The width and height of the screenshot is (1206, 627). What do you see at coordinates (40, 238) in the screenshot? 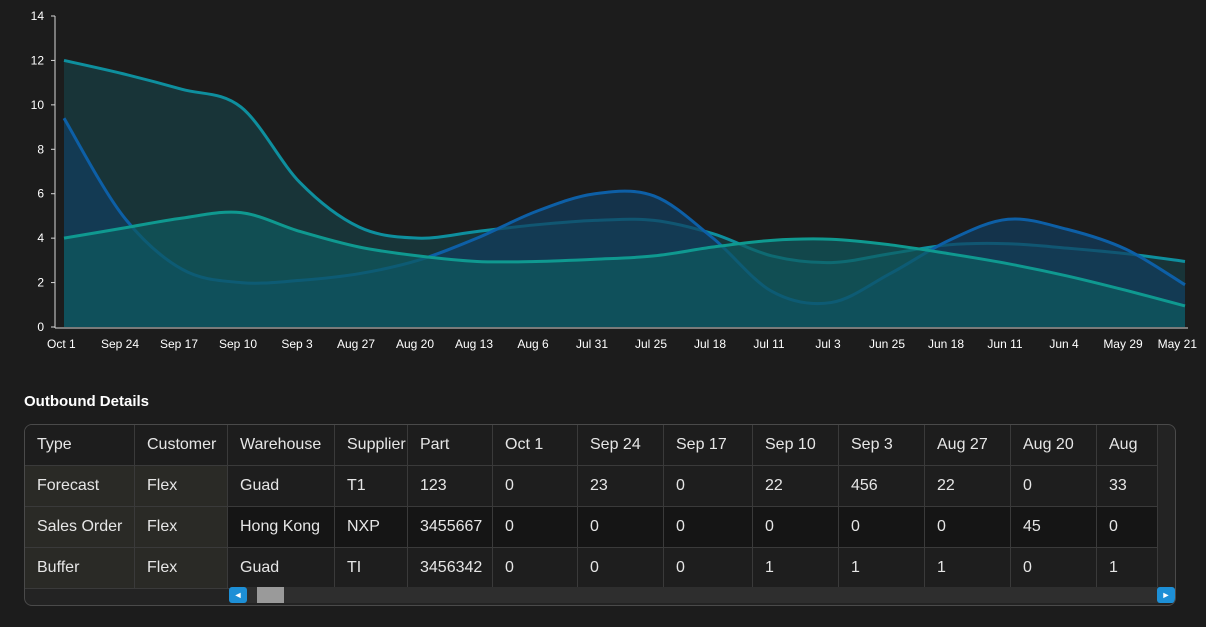
I see `y-tick-label: 4` at bounding box center [40, 238].